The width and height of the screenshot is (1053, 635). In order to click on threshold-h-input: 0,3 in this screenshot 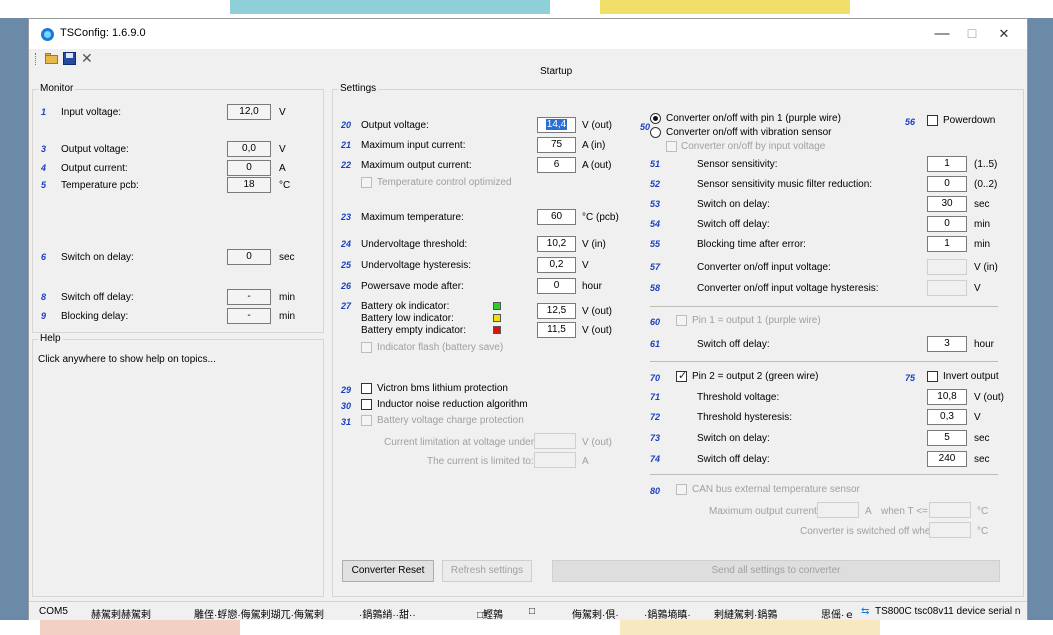, I will do `click(947, 417)`.